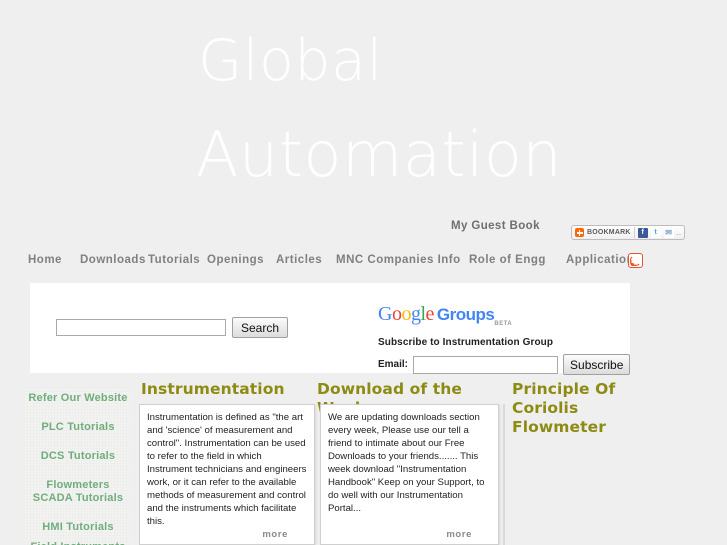  What do you see at coordinates (78, 543) in the screenshot?
I see `sidebar-item-field-instruments: Field Instruments` at bounding box center [78, 543].